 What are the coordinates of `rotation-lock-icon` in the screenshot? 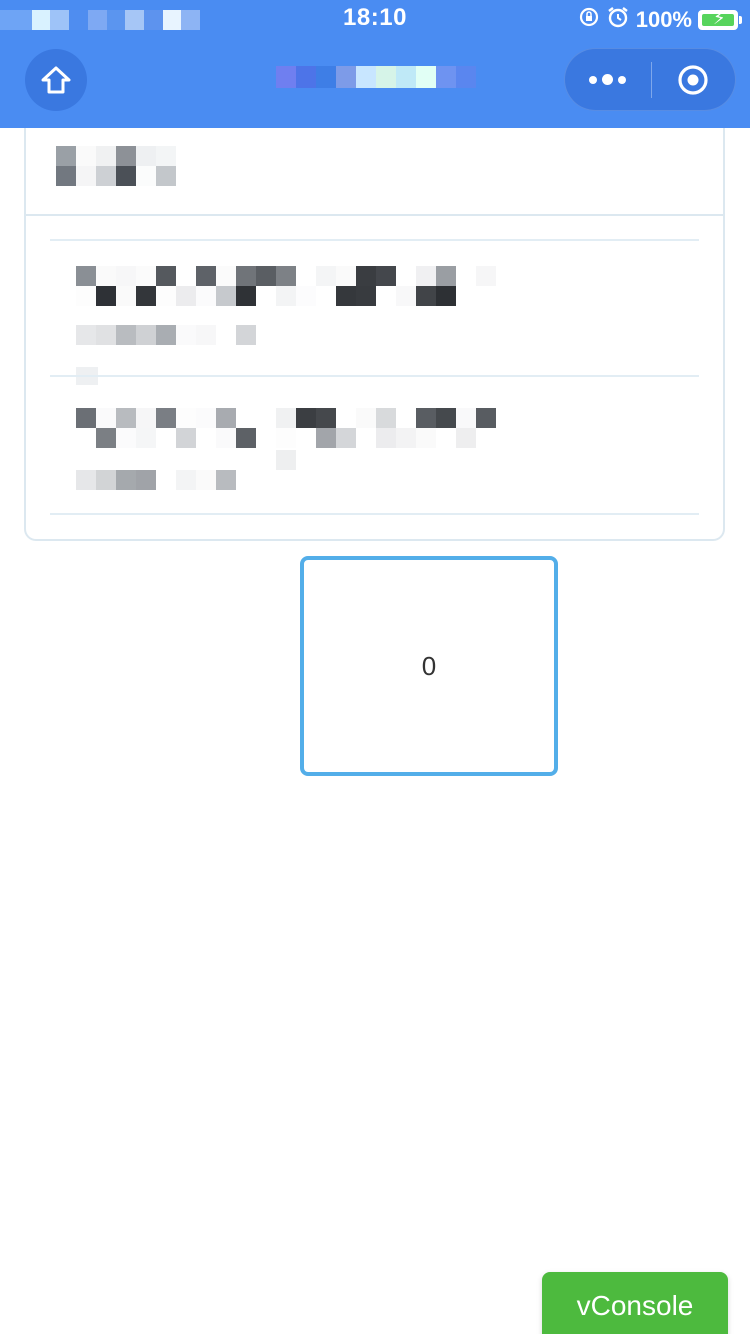 It's located at (589, 20).